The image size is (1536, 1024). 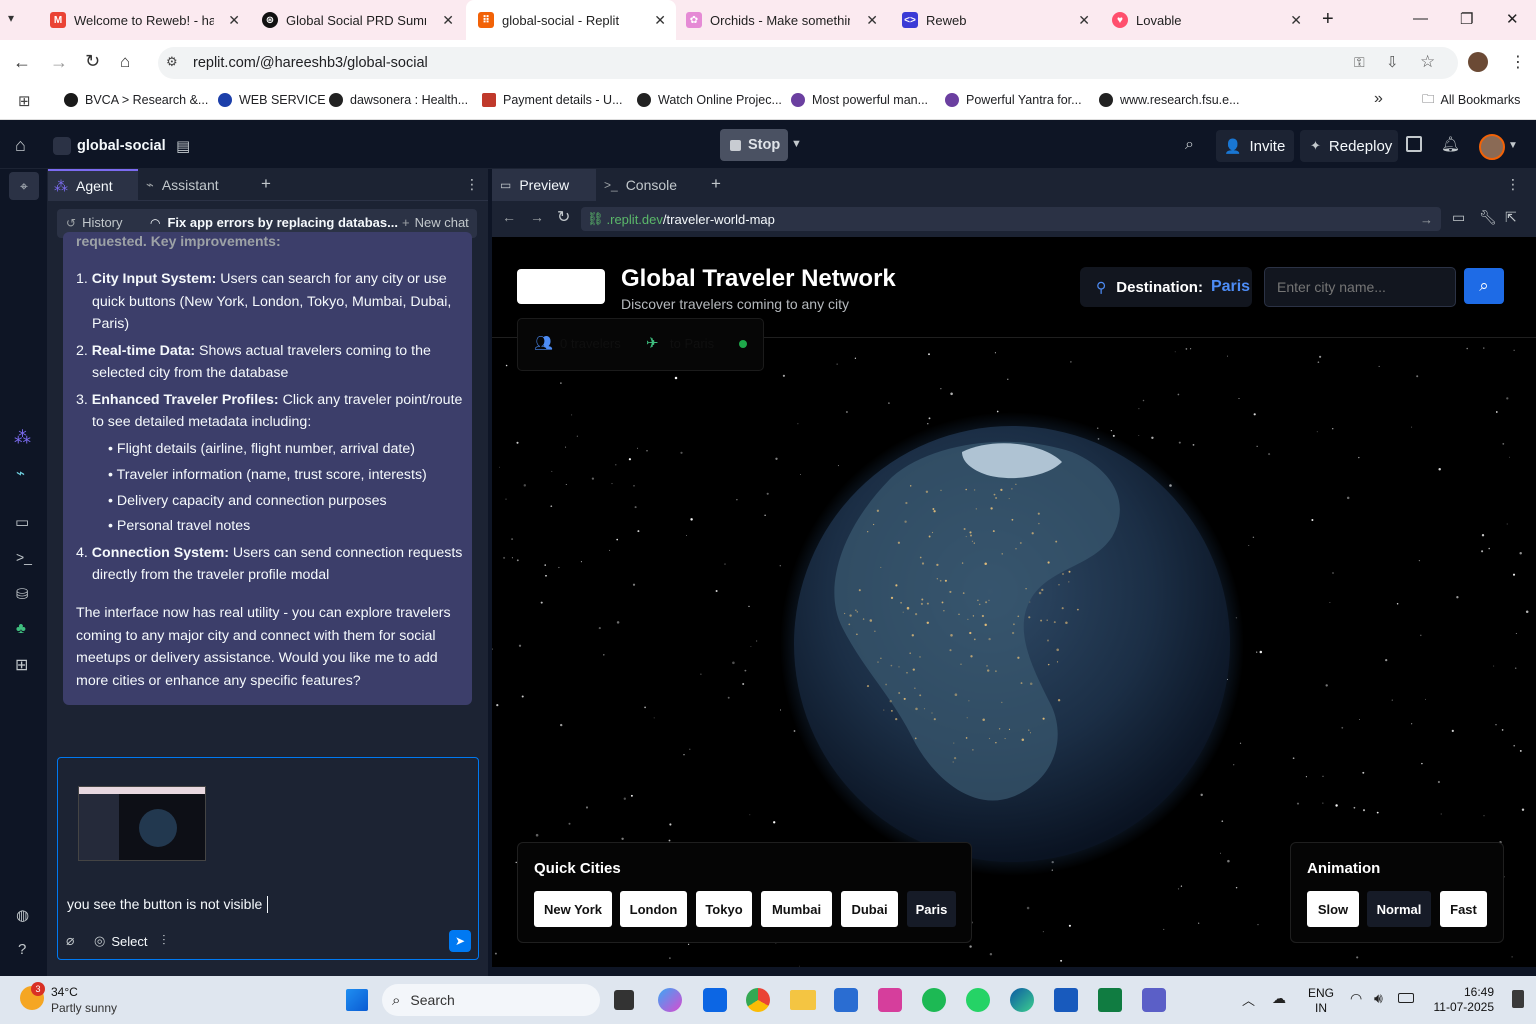 What do you see at coordinates (59, 62) in the screenshot?
I see `forward-icon: →` at bounding box center [59, 62].